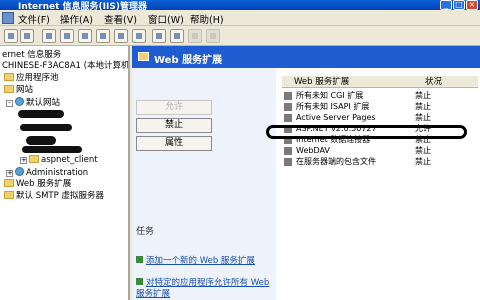 The height and width of the screenshot is (300, 480). I want to click on task-allow-app: 对特定的应用程序允许所有 Web 服务扩展, so click(205, 289).